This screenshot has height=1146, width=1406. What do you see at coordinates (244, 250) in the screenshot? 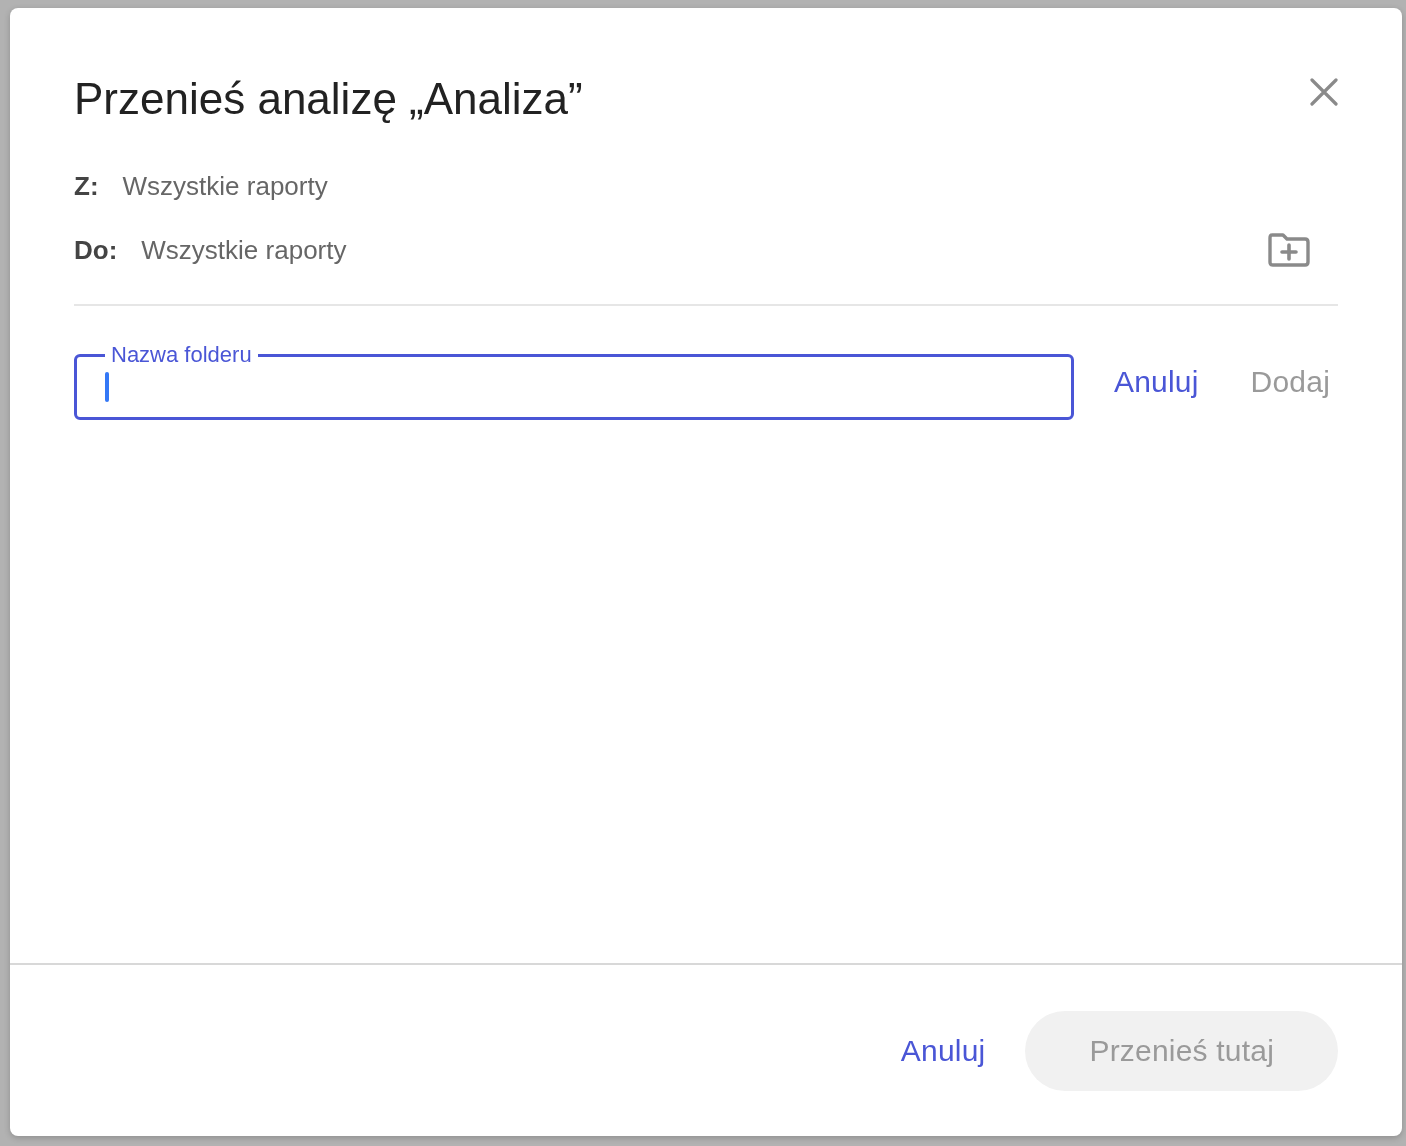
I see `to-value: Wszystkie raporty` at bounding box center [244, 250].